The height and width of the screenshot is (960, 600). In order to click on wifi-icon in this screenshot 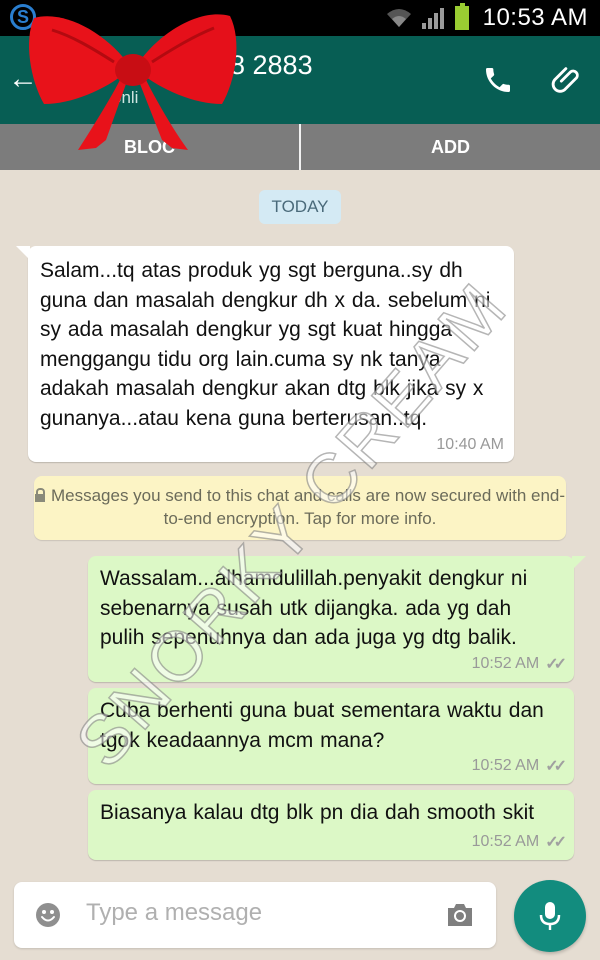, I will do `click(398, 18)`.